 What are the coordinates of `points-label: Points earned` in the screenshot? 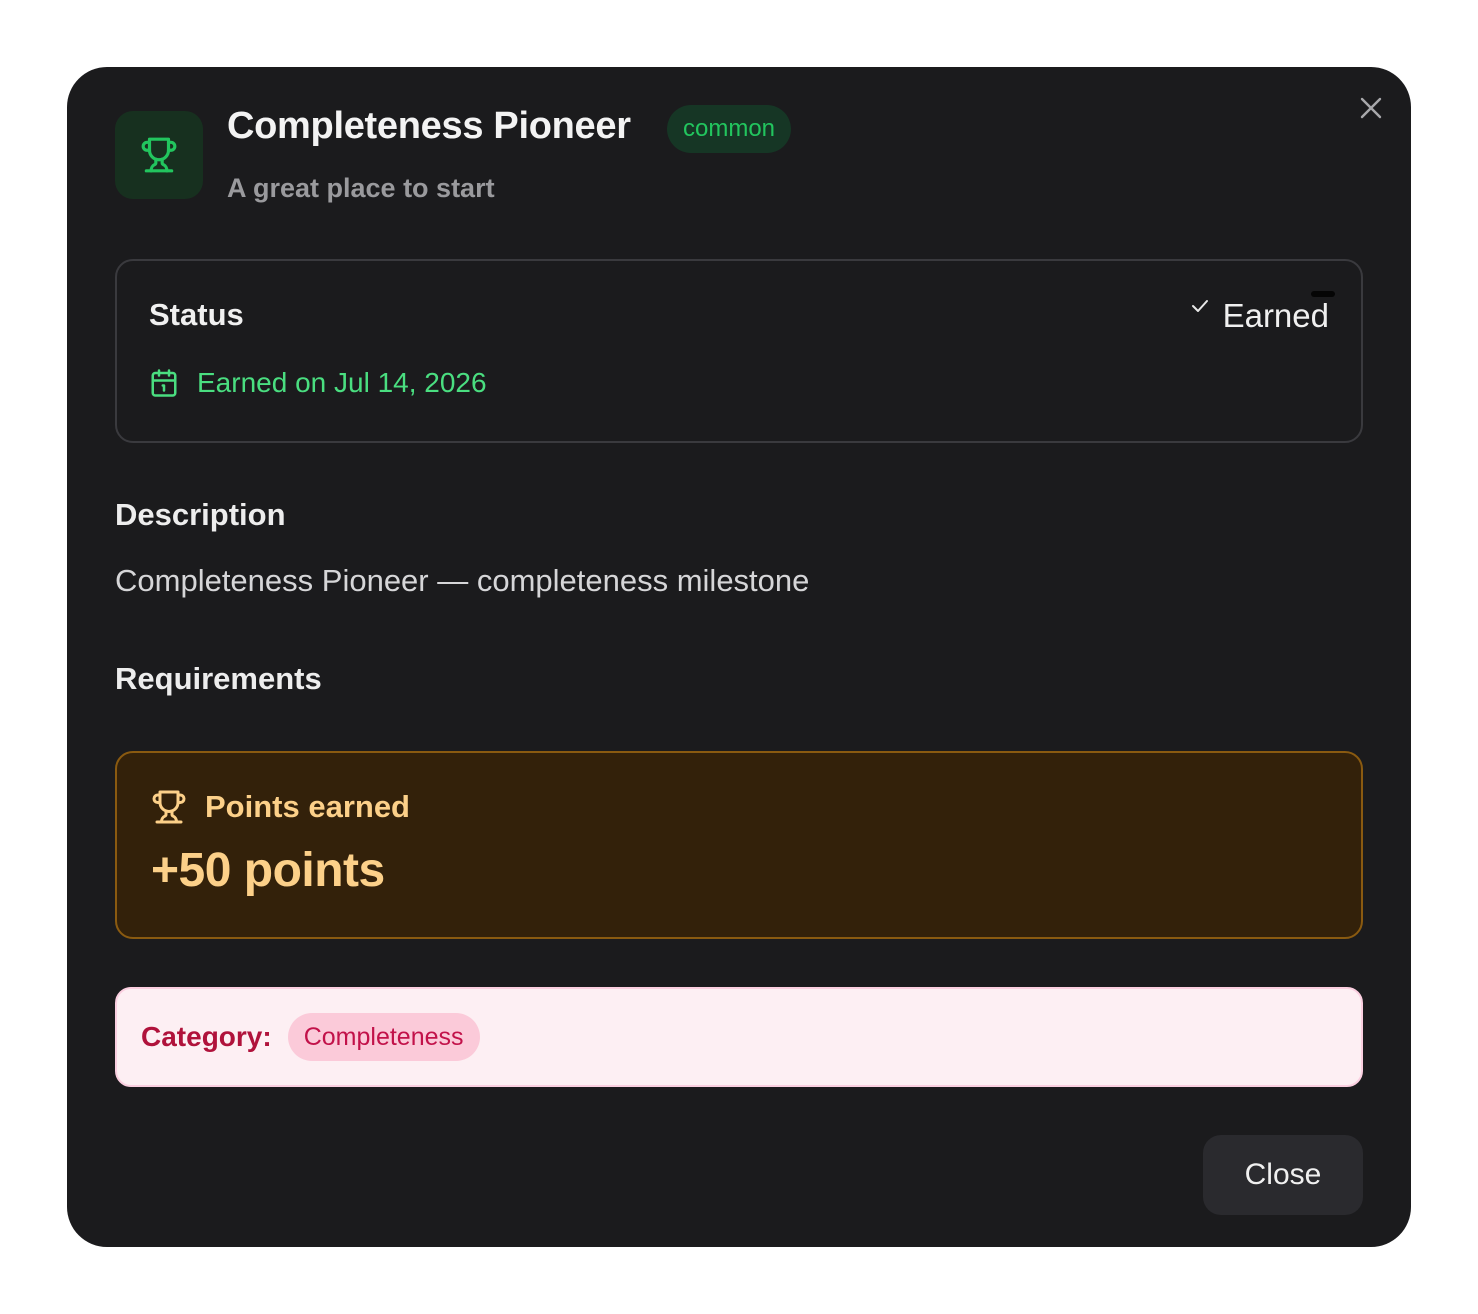 It's located at (307, 806).